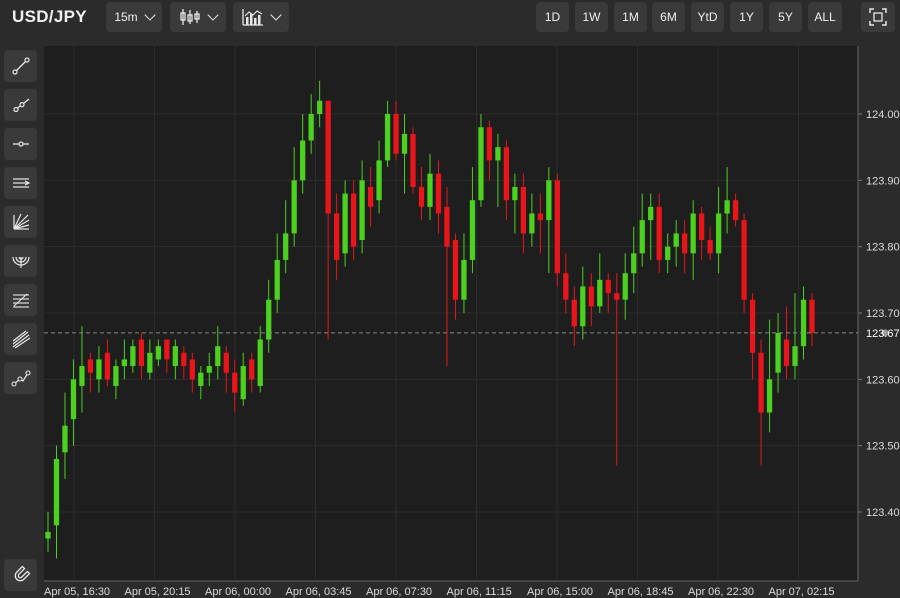 Image resolution: width=900 pixels, height=598 pixels. I want to click on range-5y: 5Y, so click(785, 17).